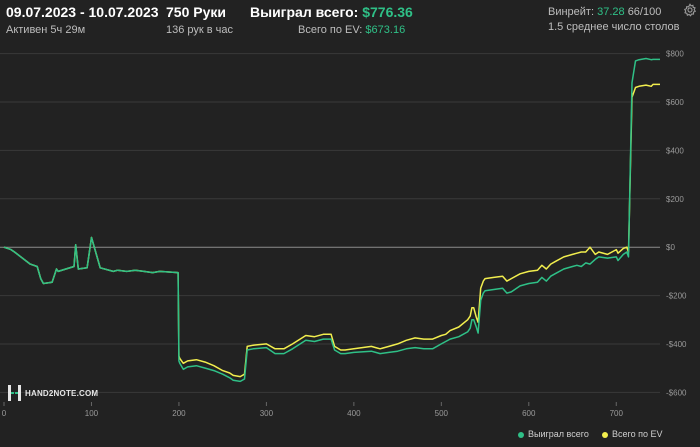 The image size is (700, 447). Describe the element at coordinates (267, 413) in the screenshot. I see `x-tick-label: 300` at that location.